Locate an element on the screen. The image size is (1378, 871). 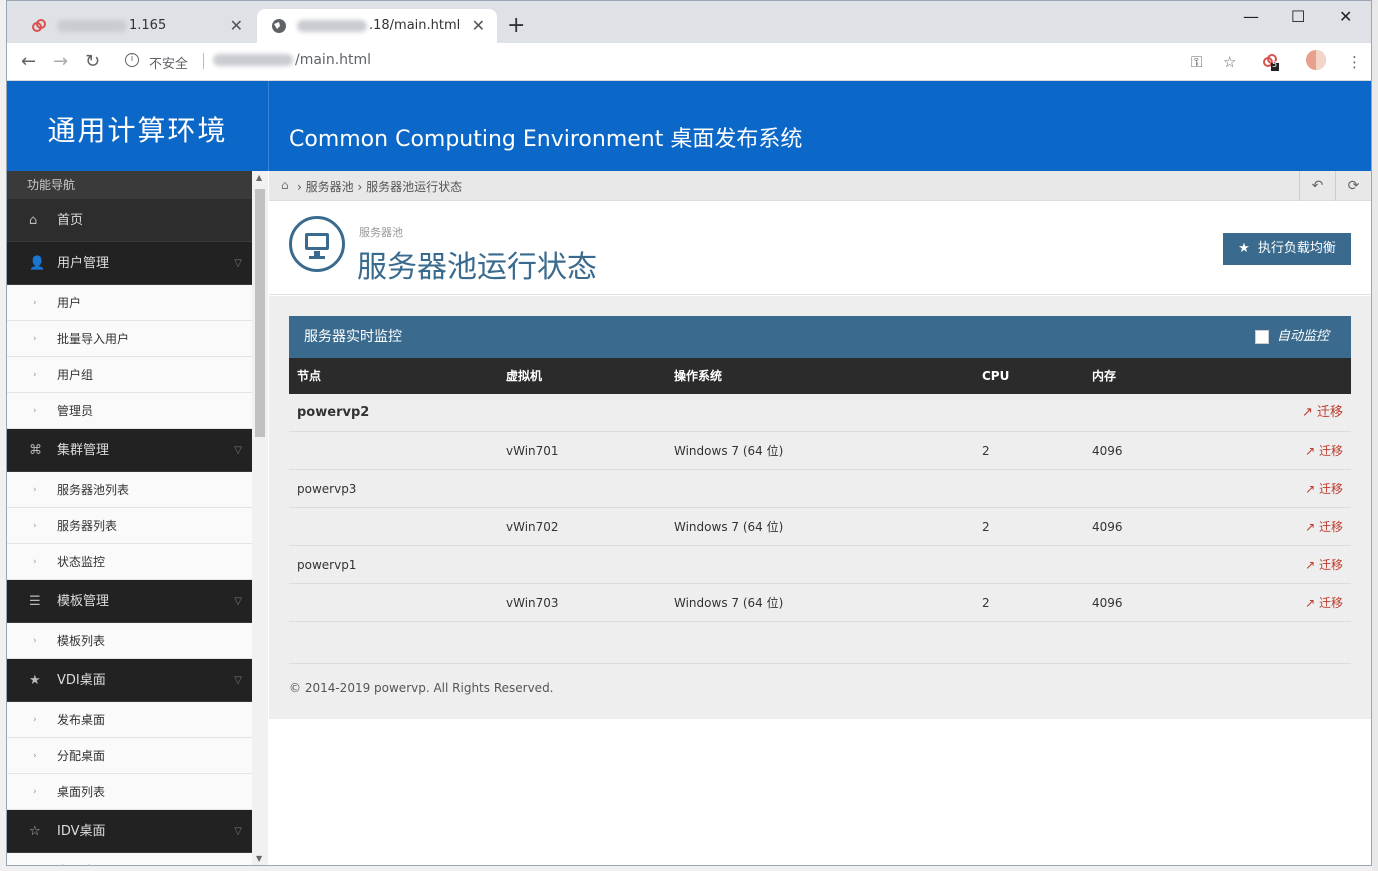
sidebar-item: › 发布桌面 is located at coordinates (129, 720).